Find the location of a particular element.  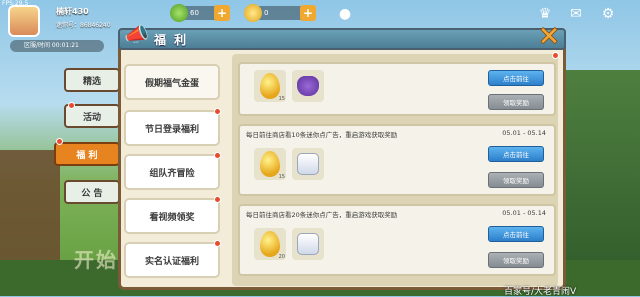

cube-pet-icon is located at coordinates (308, 164).